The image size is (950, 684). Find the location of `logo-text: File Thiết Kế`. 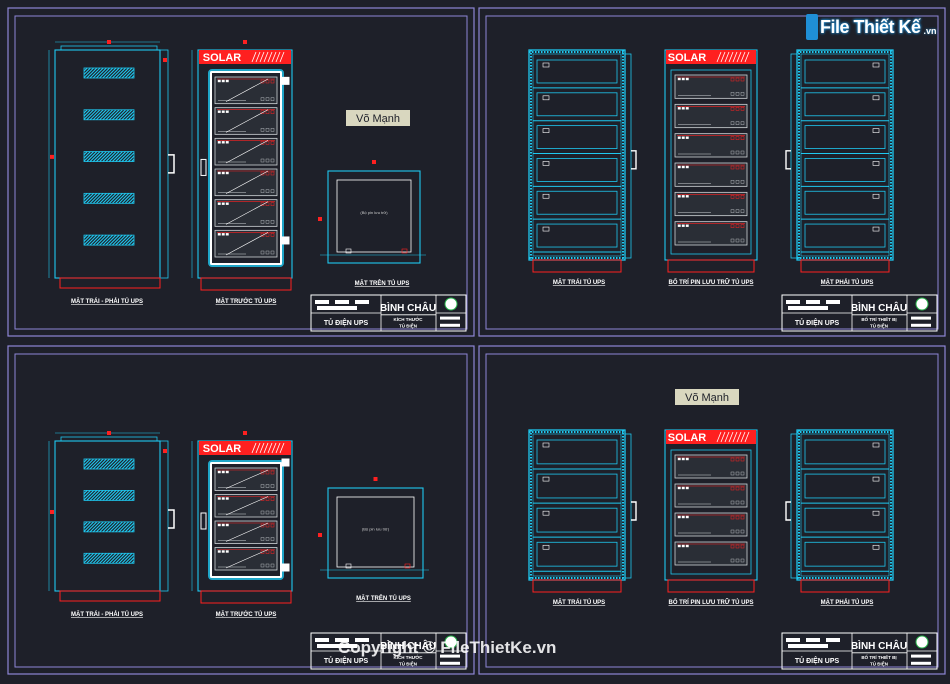

logo-text: File Thiết Kế is located at coordinates (870, 26).